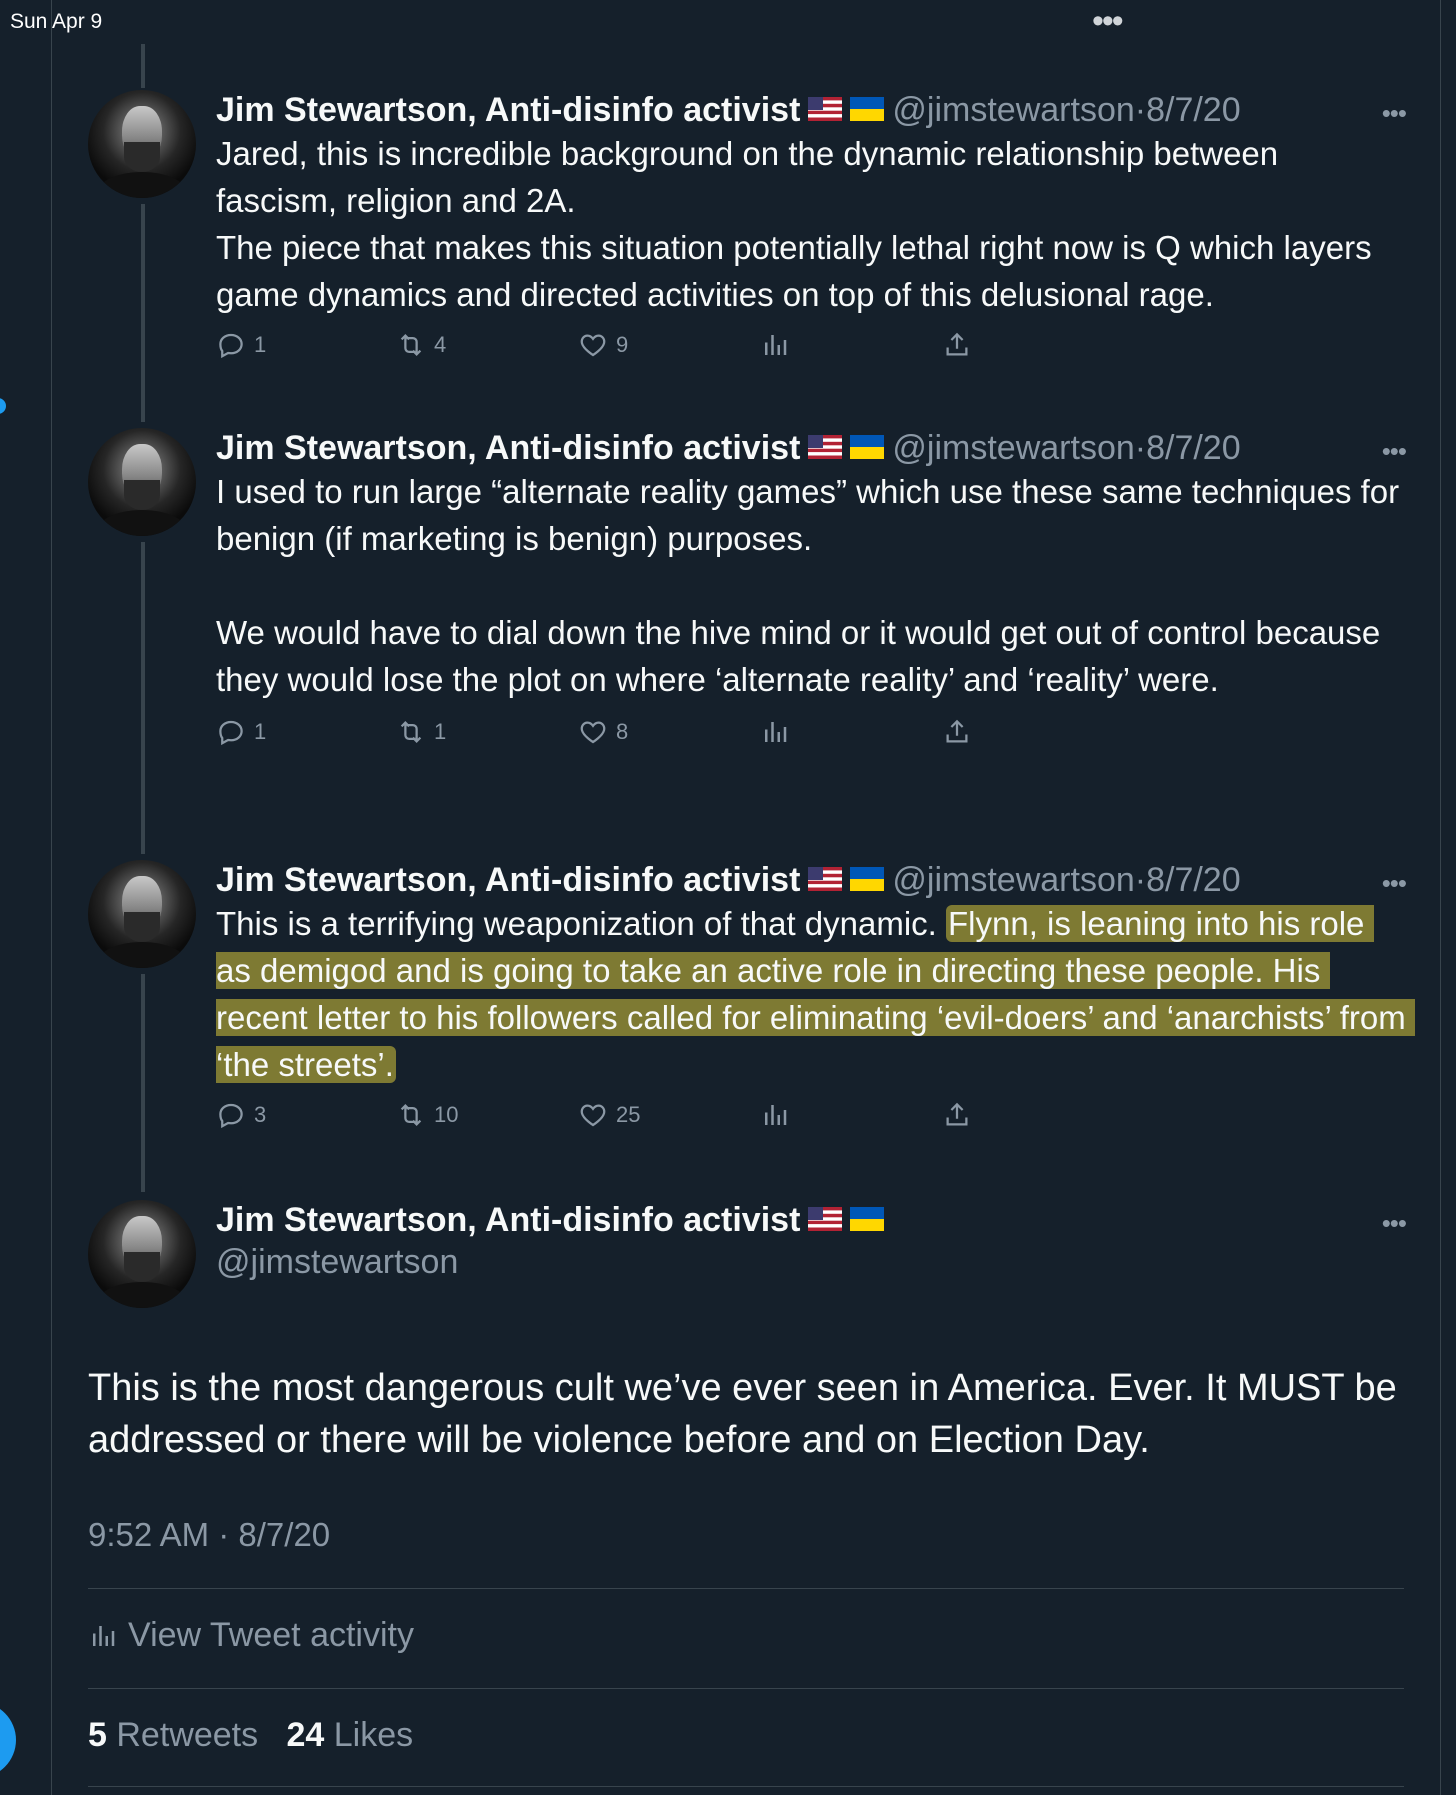  Describe the element at coordinates (811, 1220) in the screenshot. I see `main-author-line: Jim Stewartson, Anti-disinfo activist` at that location.